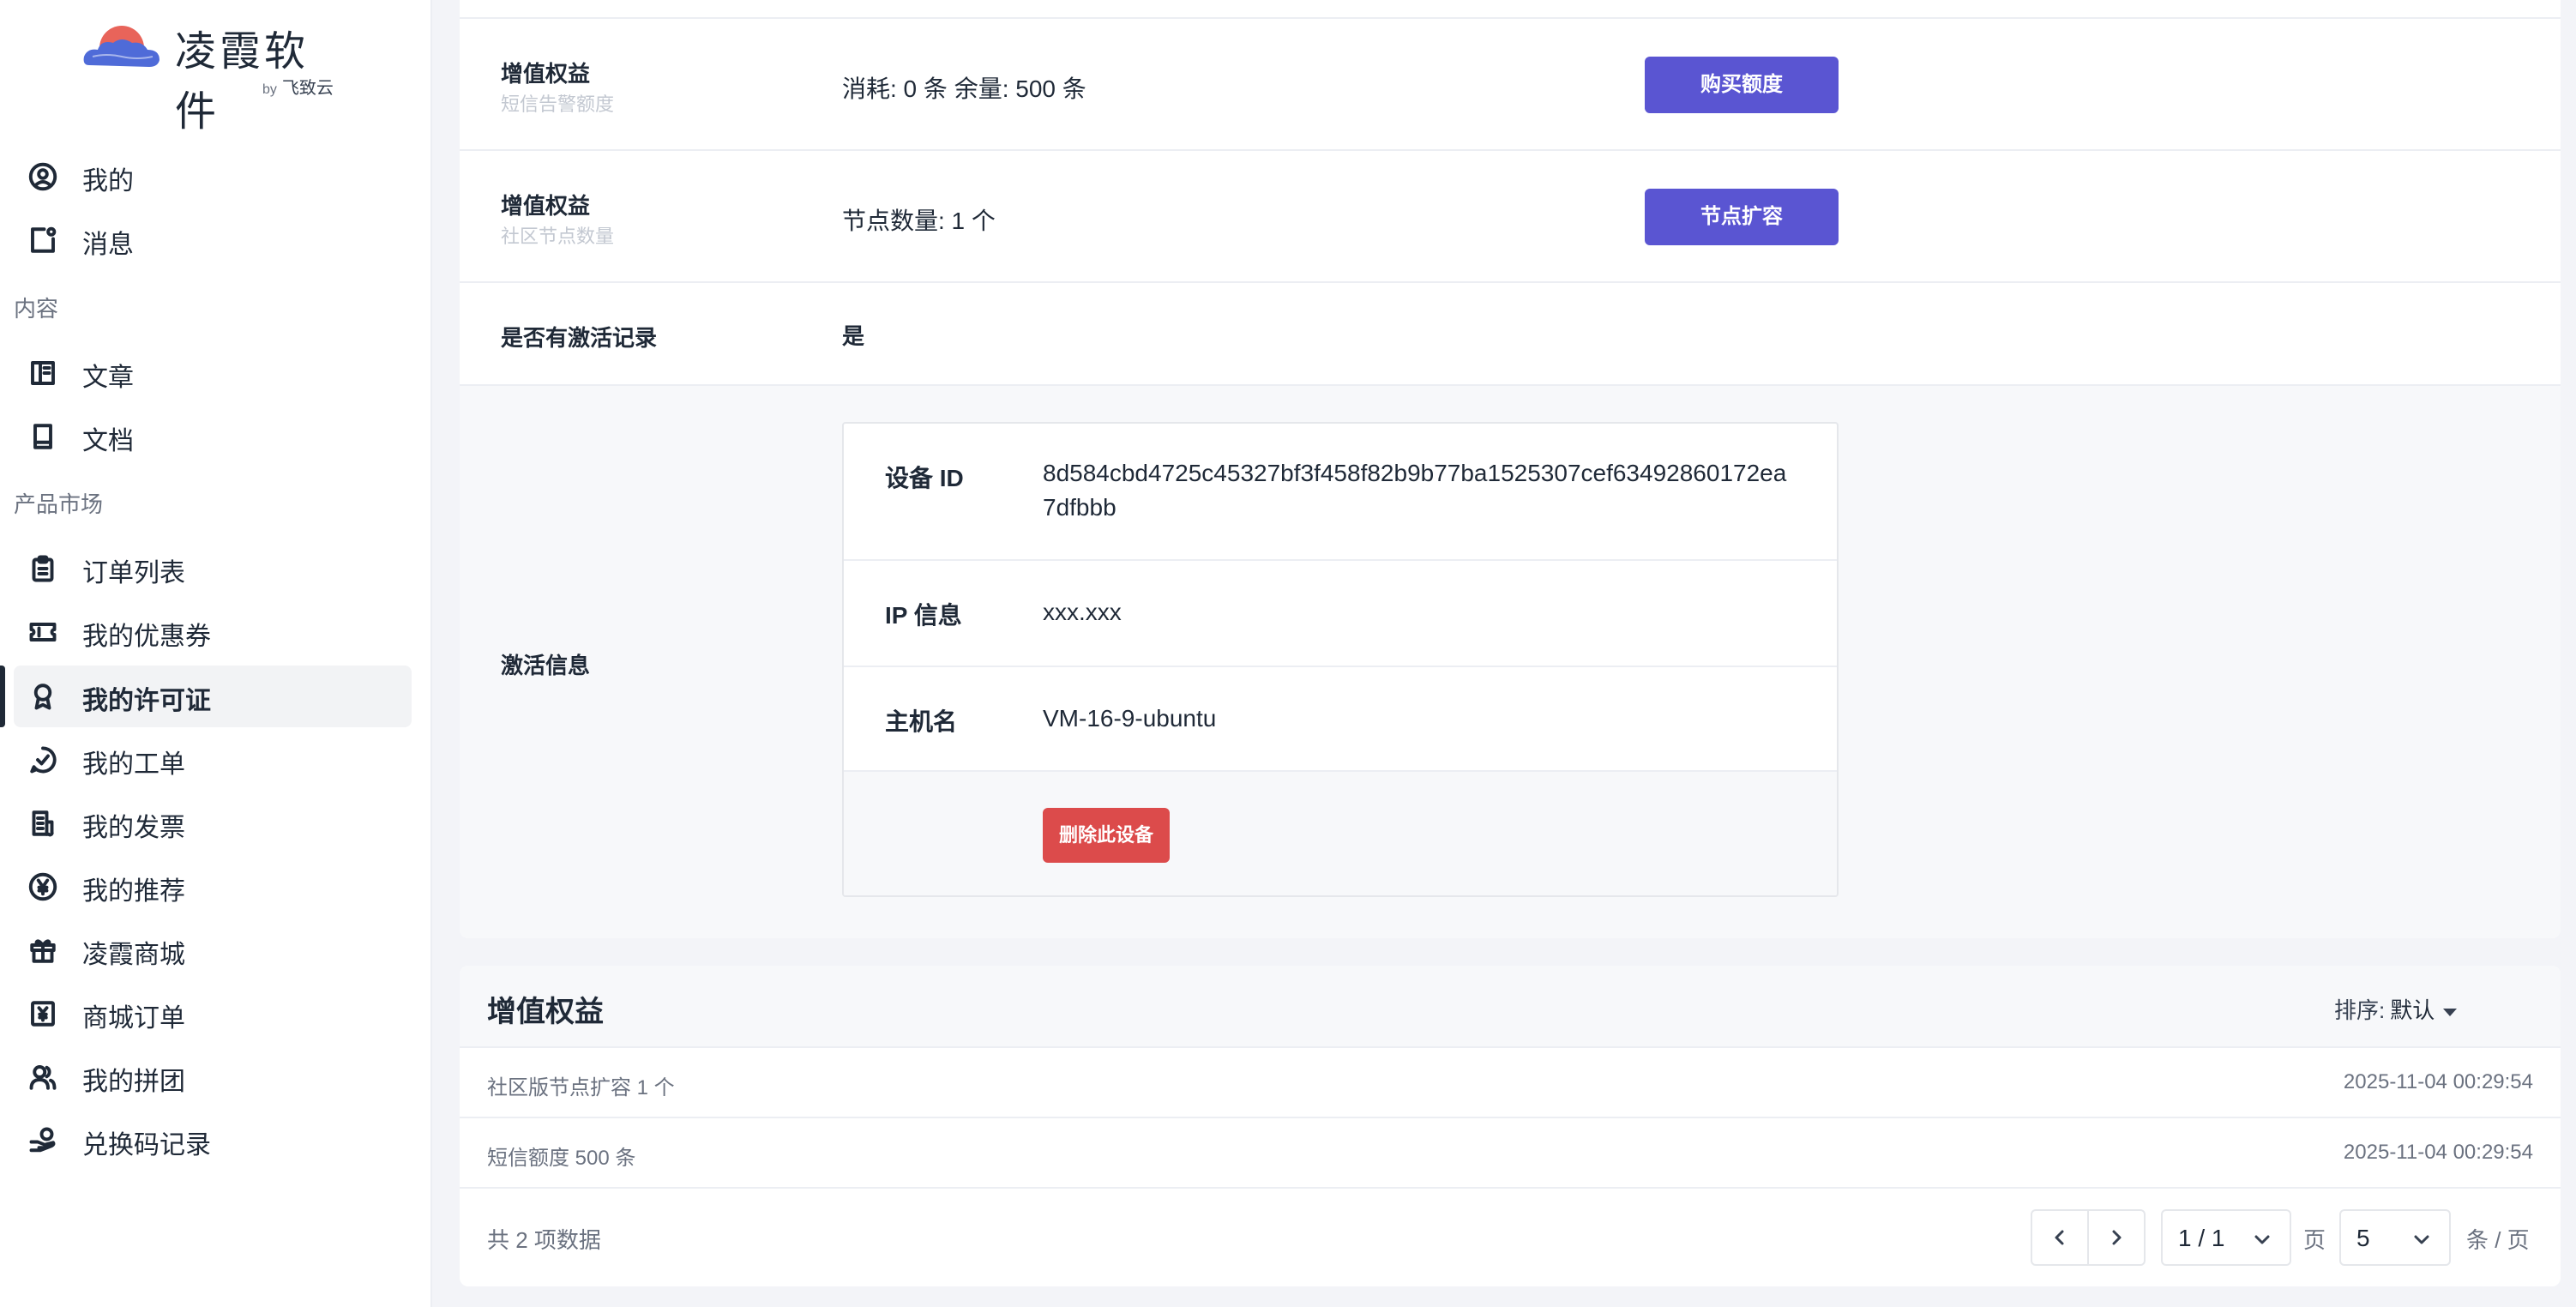 This screenshot has height=1307, width=2576. I want to click on activation-record-key: 是否有激活记录, so click(579, 338).